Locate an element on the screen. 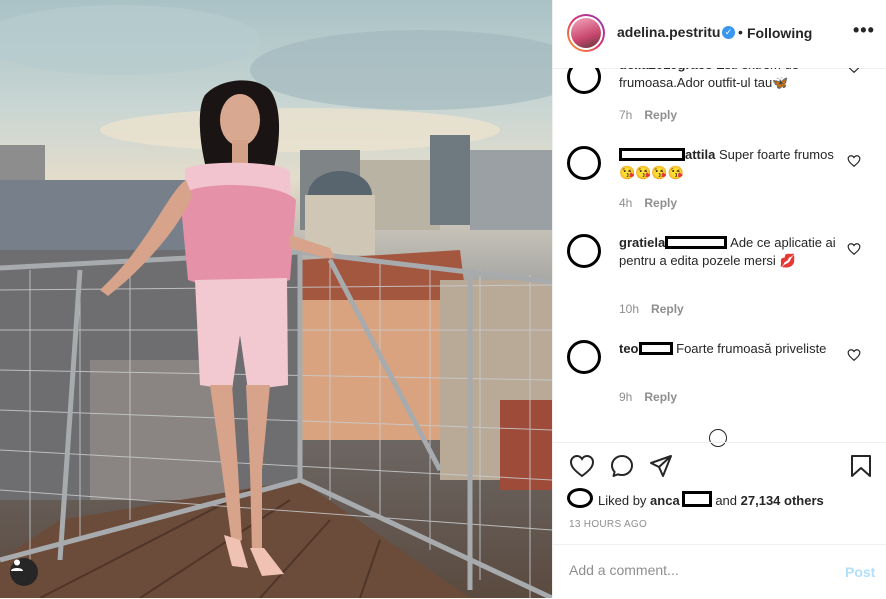 This screenshot has height=599, width=886. tagged-user-icon is located at coordinates (24, 572).